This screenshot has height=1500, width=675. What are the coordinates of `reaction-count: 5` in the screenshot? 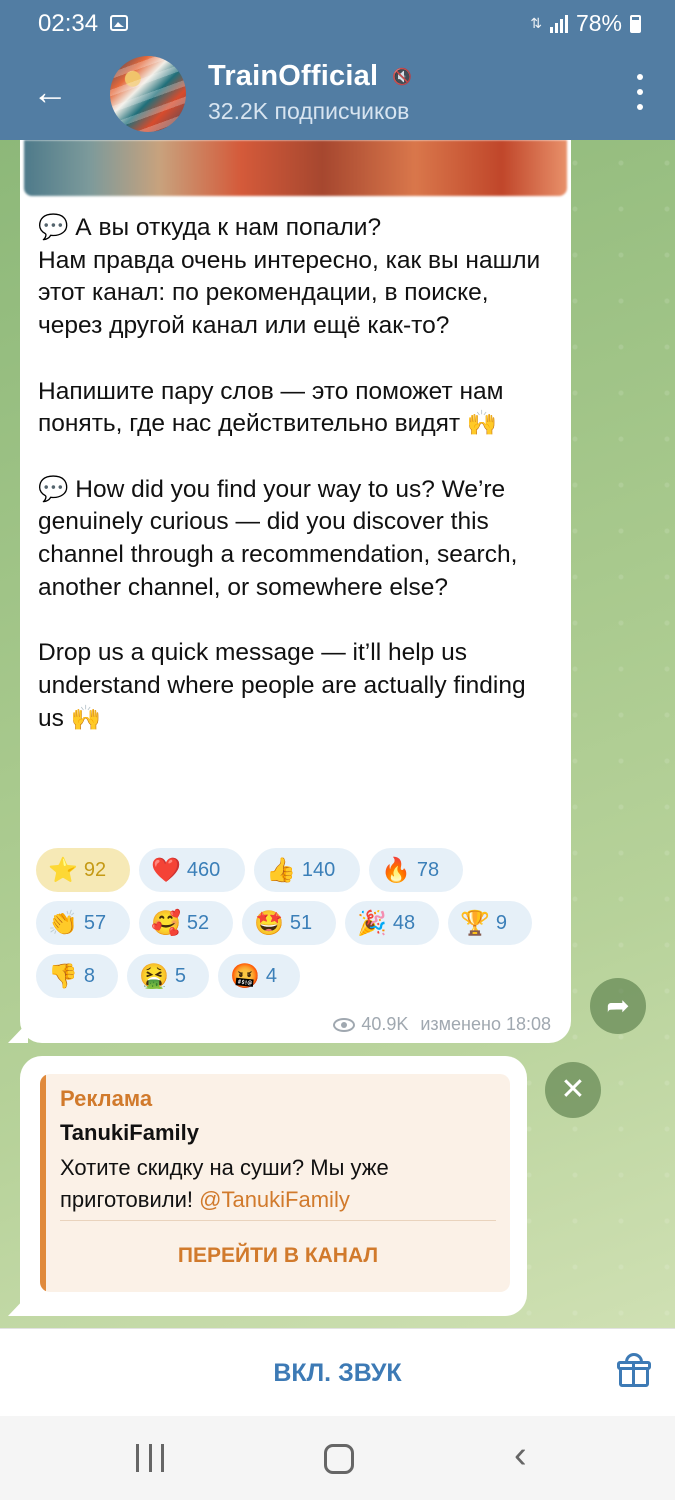 It's located at (180, 975).